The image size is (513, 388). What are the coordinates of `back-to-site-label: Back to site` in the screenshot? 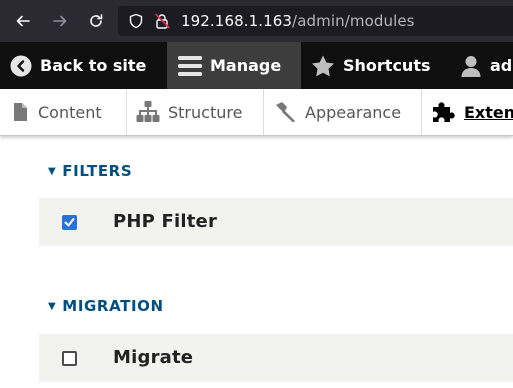 It's located at (93, 65).